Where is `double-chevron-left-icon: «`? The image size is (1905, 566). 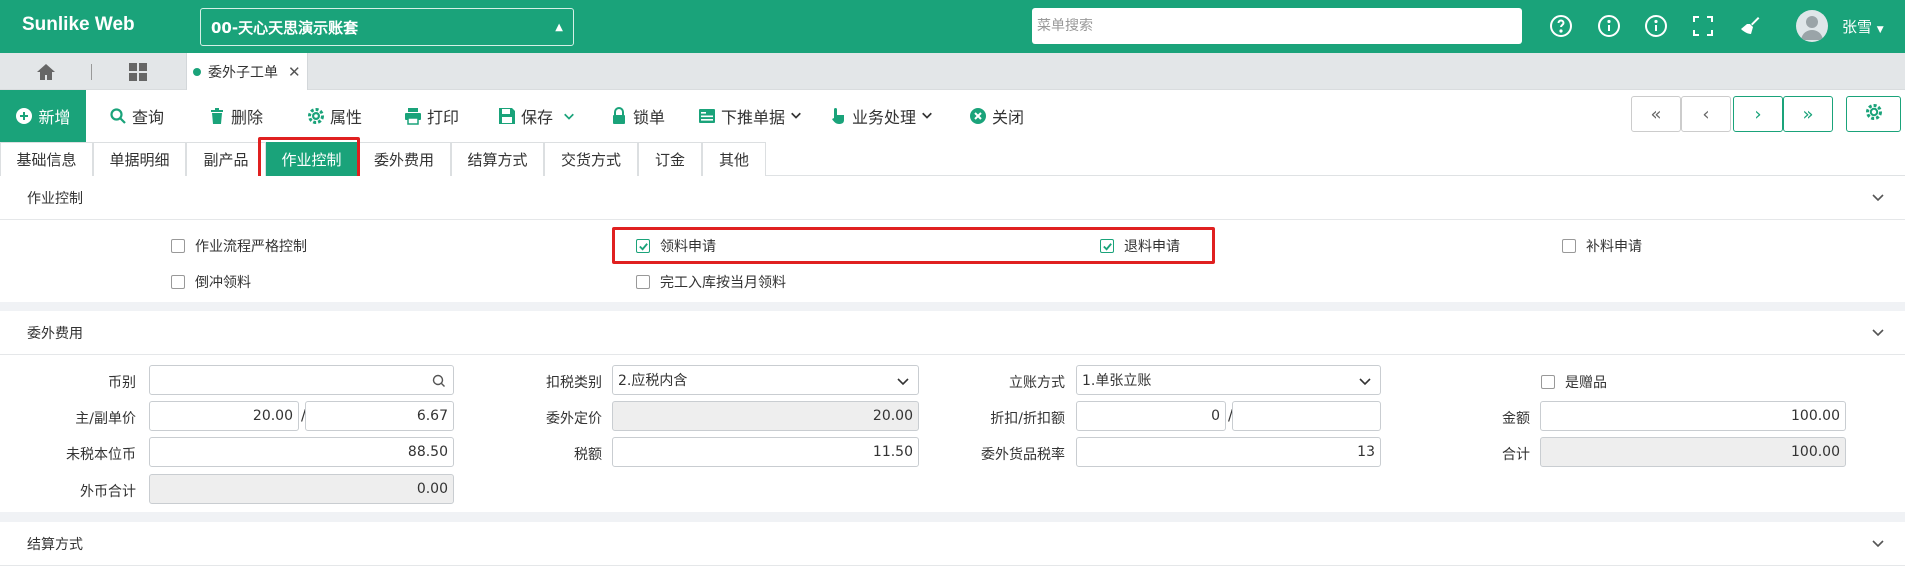 double-chevron-left-icon: « is located at coordinates (1656, 114).